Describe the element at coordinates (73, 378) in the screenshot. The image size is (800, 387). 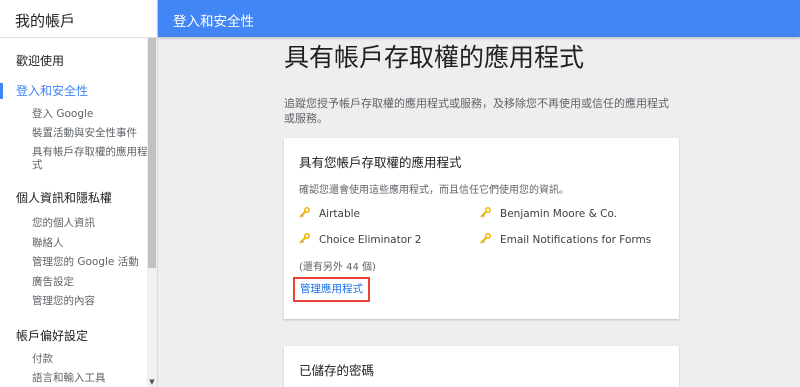
I see `sidebar-item-language-input: 語言和輸入工具` at that location.